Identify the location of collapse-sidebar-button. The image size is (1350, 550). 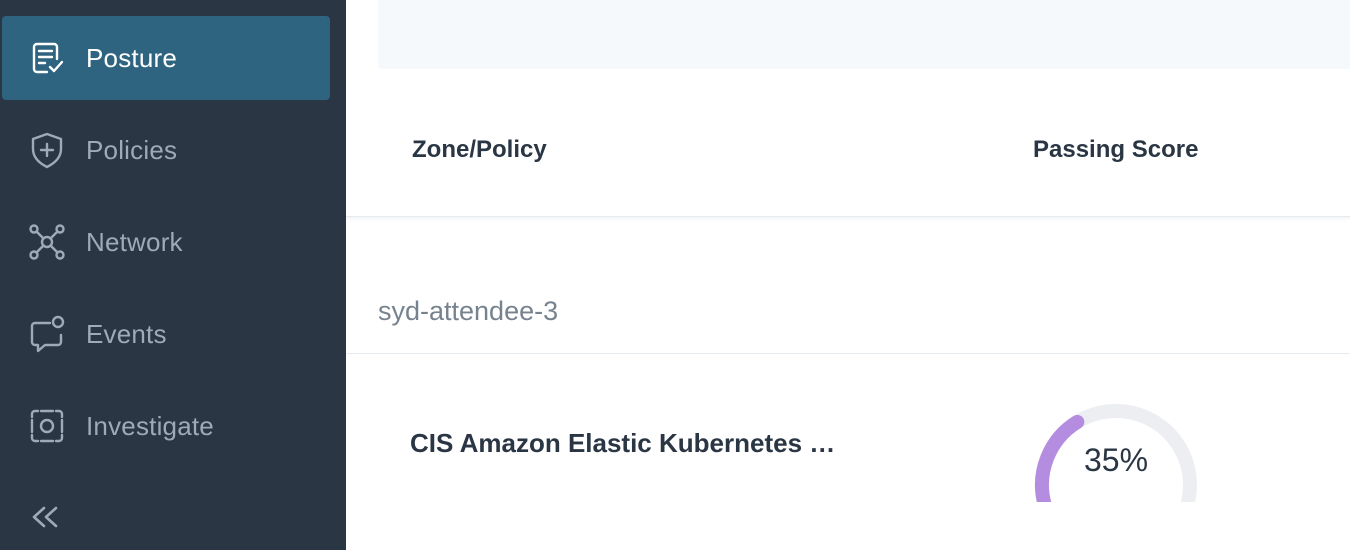
(45, 517).